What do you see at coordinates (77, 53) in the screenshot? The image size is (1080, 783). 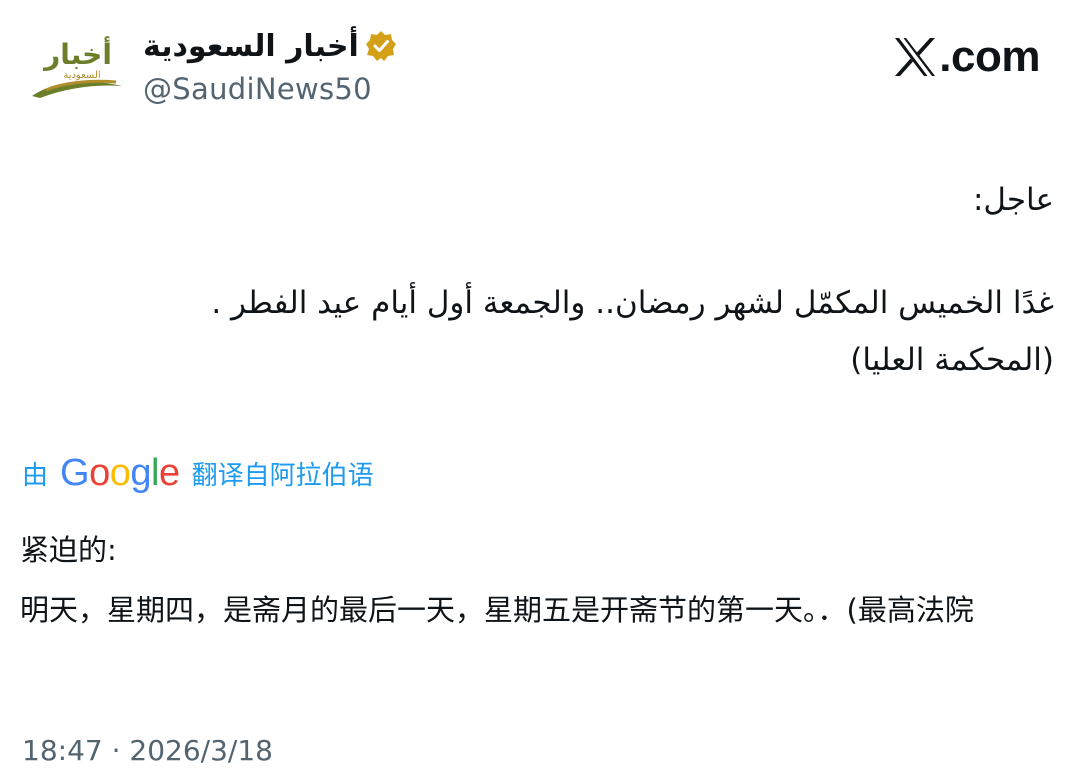 I see `avatar-label-top: أخبار` at bounding box center [77, 53].